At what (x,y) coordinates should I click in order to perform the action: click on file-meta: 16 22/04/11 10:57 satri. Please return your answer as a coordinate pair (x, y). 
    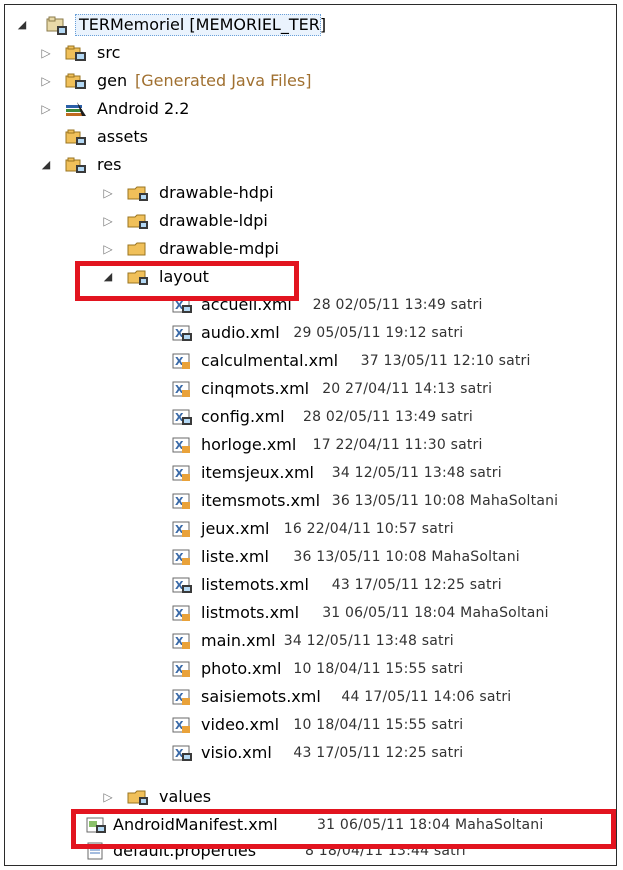
    Looking at the image, I should click on (368, 529).